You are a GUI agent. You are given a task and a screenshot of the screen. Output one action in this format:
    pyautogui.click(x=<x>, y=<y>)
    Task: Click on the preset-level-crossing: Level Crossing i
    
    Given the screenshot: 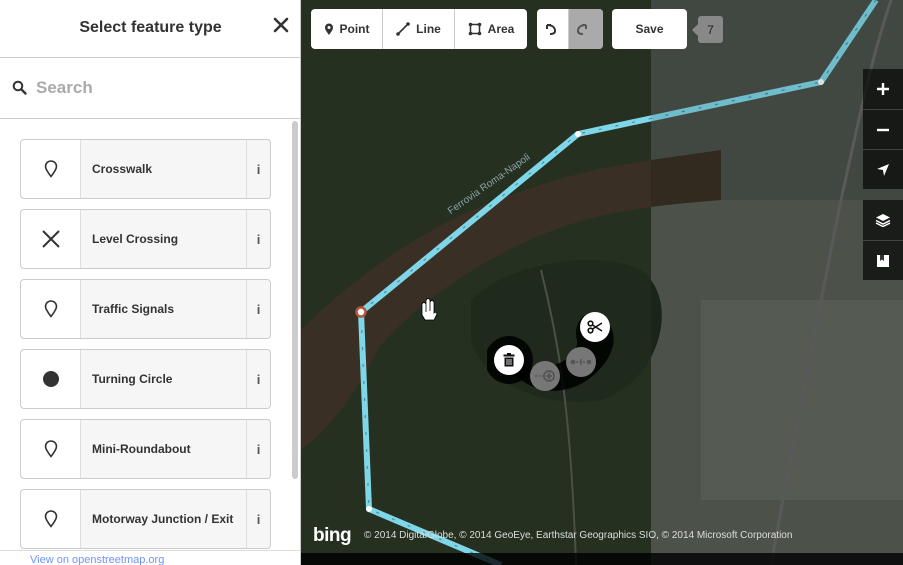 What is the action you would take?
    pyautogui.click(x=145, y=239)
    